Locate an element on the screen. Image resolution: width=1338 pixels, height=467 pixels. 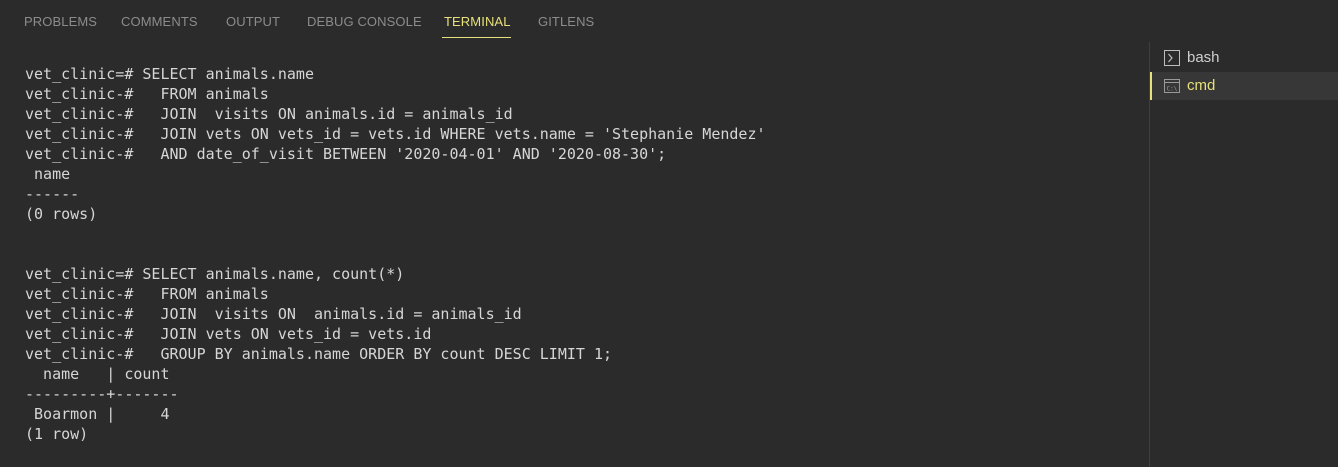
terminal-icon is located at coordinates (1172, 58).